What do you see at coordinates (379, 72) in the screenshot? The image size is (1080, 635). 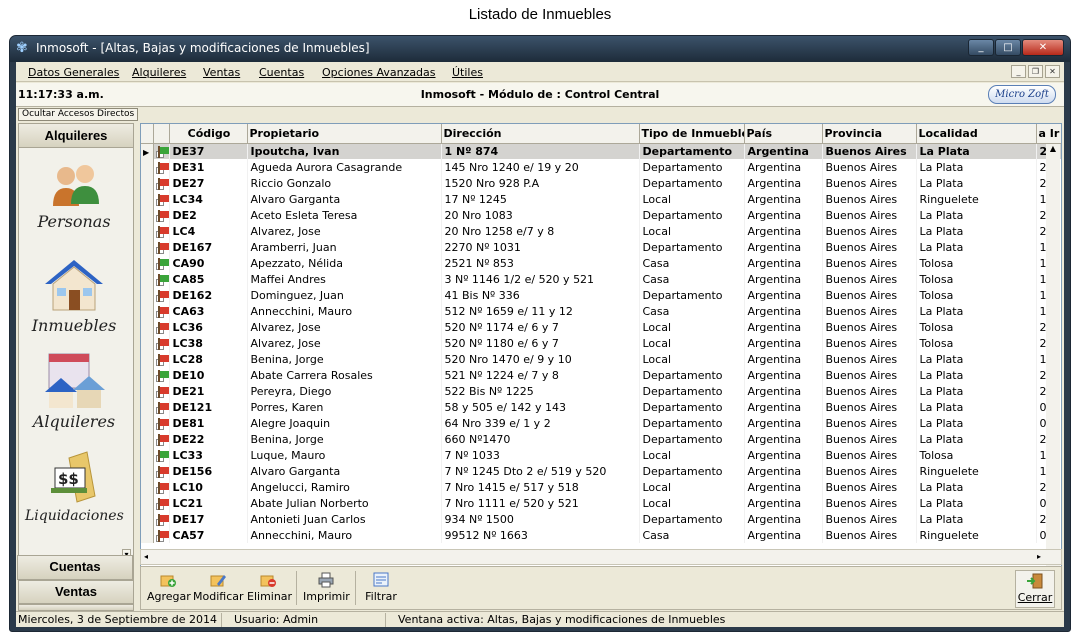 I see `menu-opciones-avanzadas: Opciones Avanzadas` at bounding box center [379, 72].